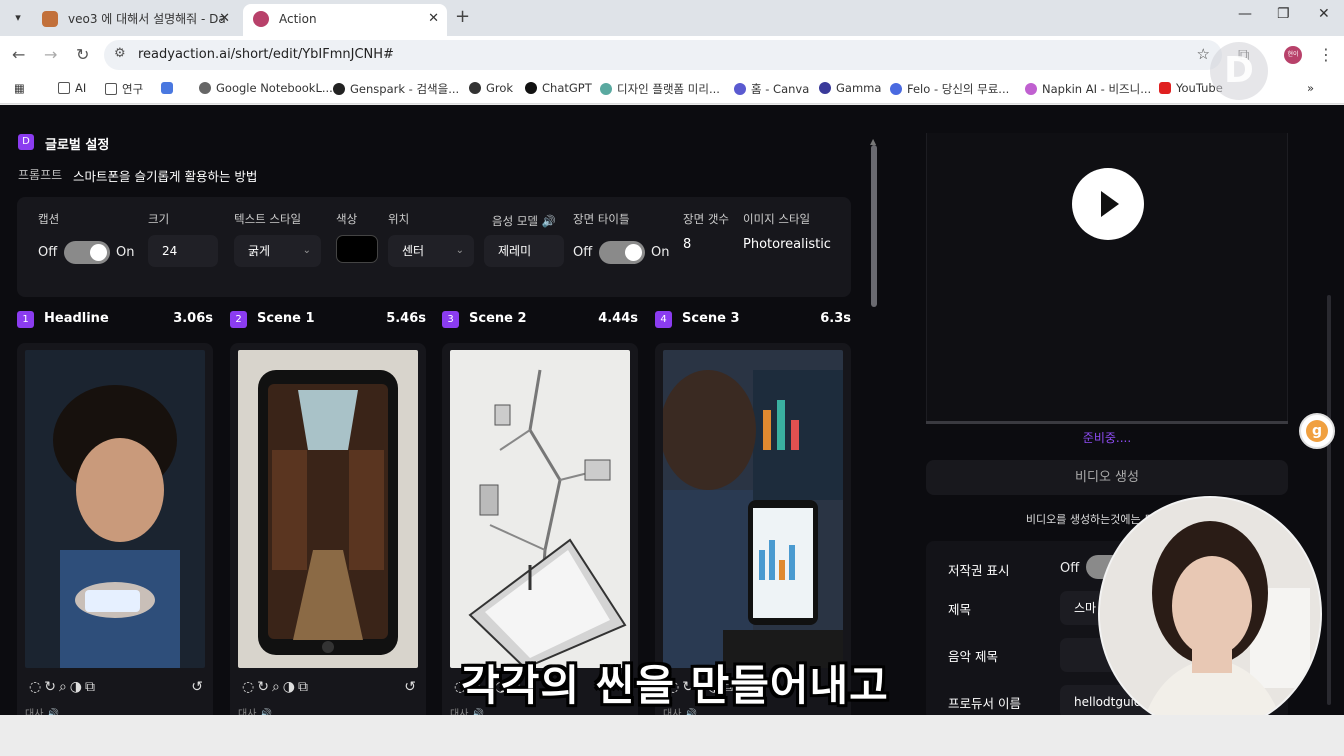 The height and width of the screenshot is (756, 1344). Describe the element at coordinates (50, 19) in the screenshot. I see `favicon-icon` at that location.